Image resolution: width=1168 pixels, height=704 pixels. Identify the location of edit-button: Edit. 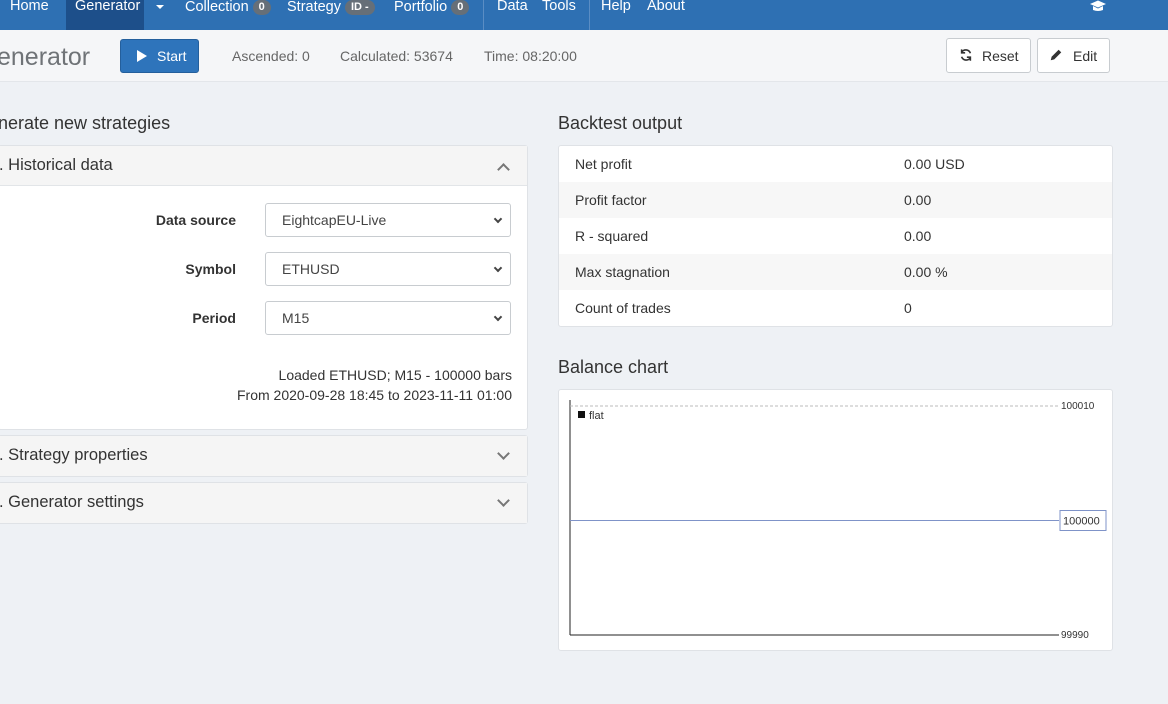
(1073, 55).